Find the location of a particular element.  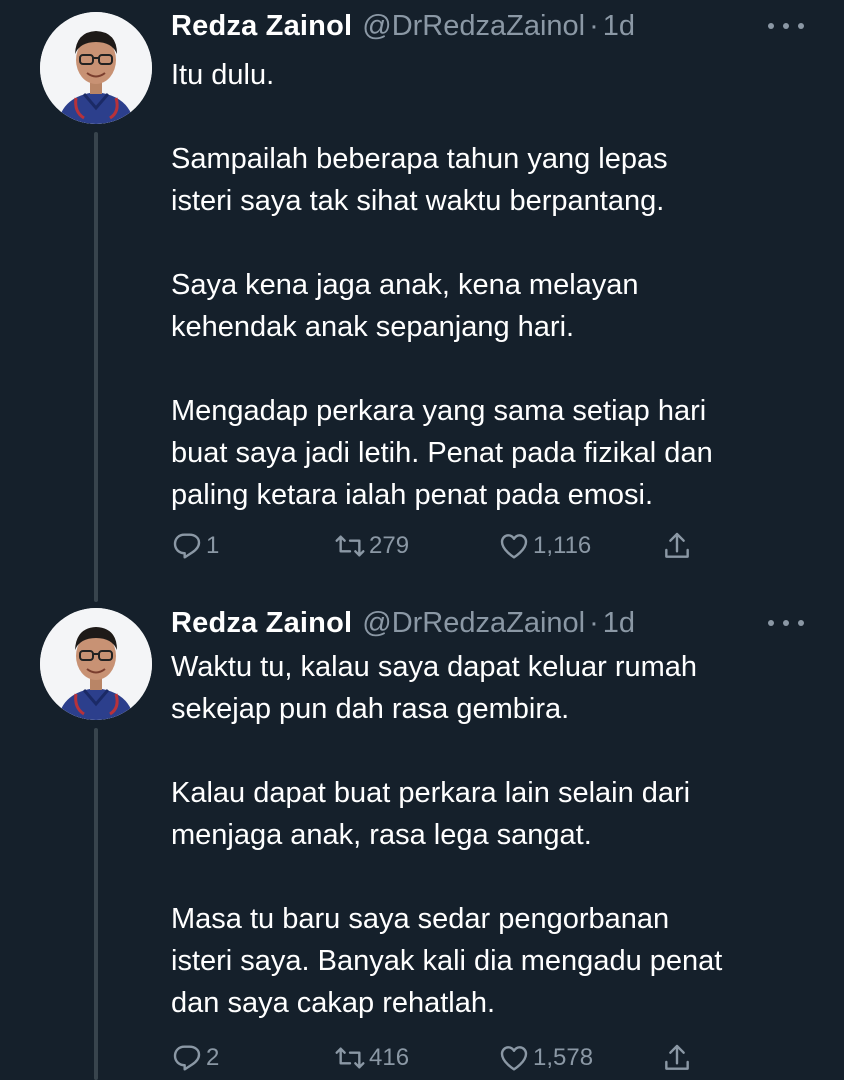

retweet-count: 416 is located at coordinates (389, 1057).